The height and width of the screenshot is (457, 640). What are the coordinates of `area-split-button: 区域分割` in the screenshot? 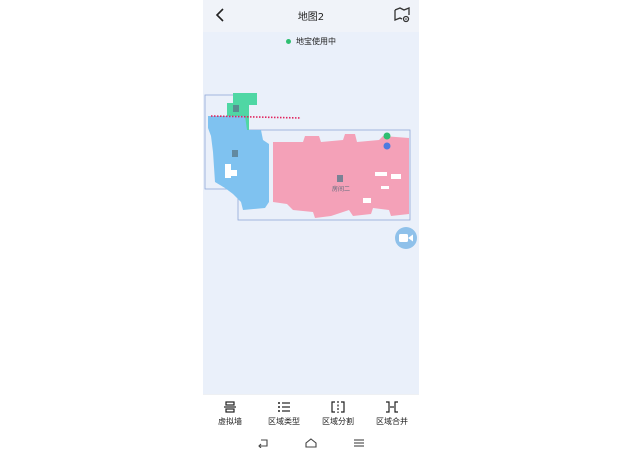 It's located at (338, 414).